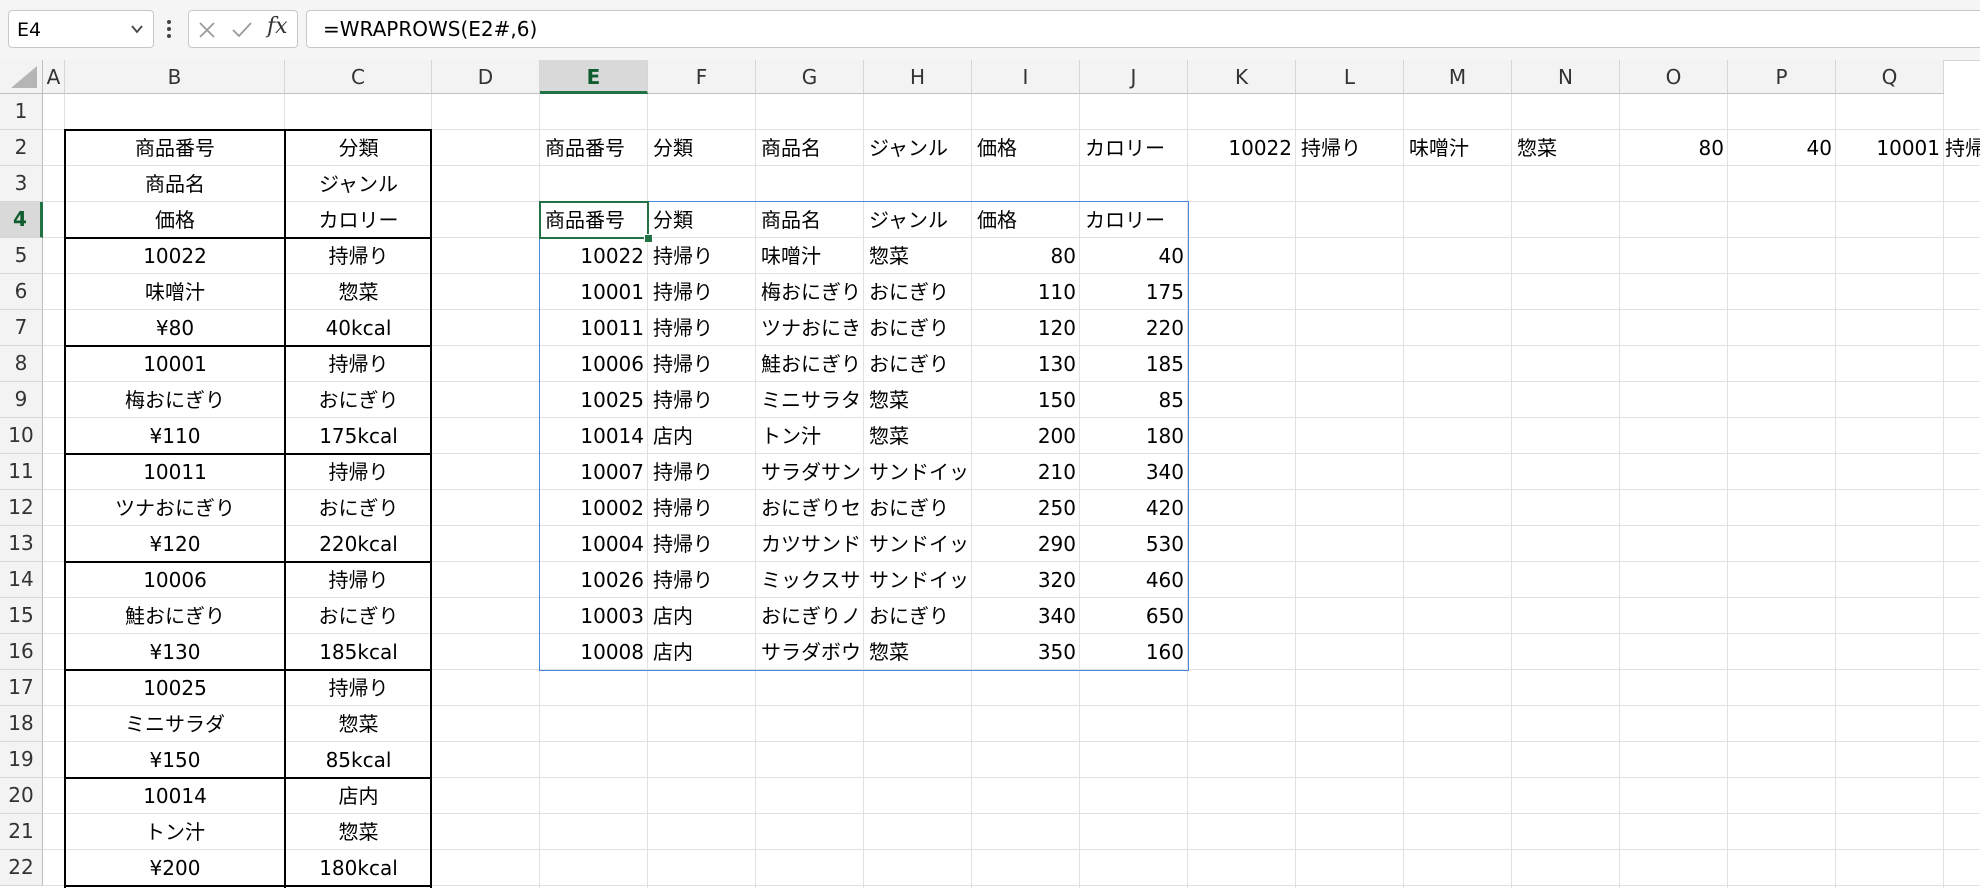 This screenshot has width=1980, height=888. I want to click on cell-I14: 320, so click(1026, 580).